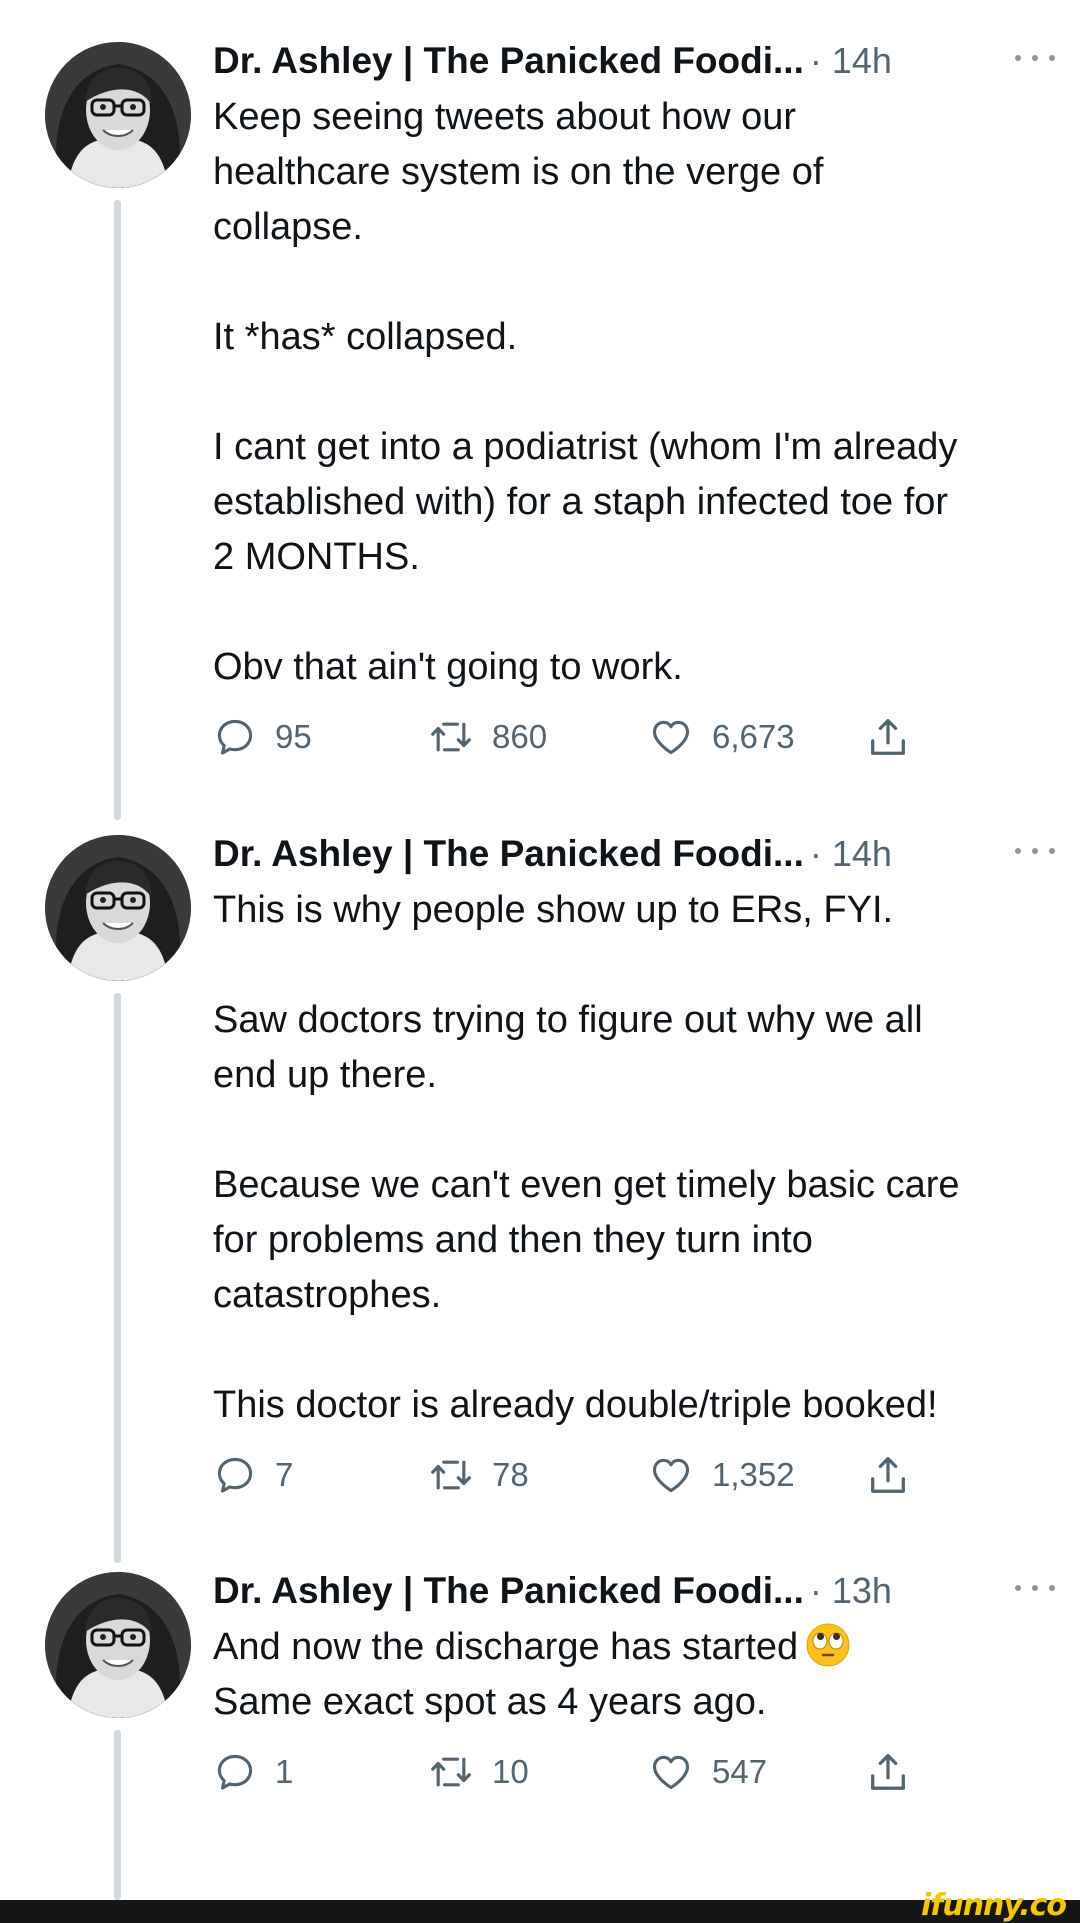 The height and width of the screenshot is (1923, 1080). I want to click on tweet-text-rest: Same exact spot as 4 years ago., so click(490, 1702).